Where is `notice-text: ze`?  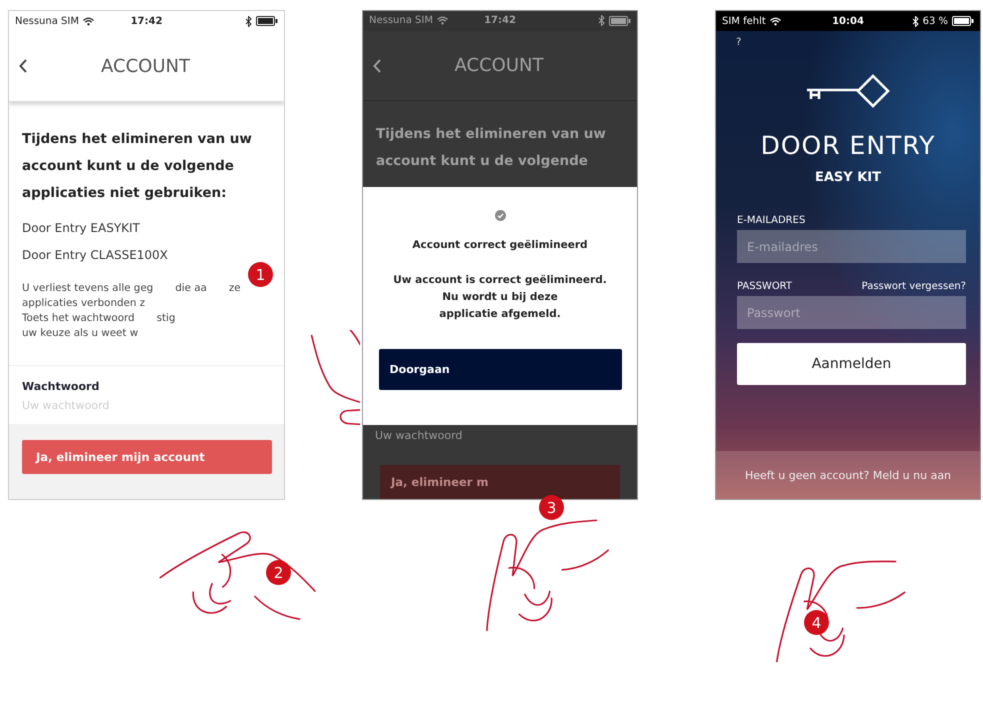
notice-text: ze is located at coordinates (234, 288).